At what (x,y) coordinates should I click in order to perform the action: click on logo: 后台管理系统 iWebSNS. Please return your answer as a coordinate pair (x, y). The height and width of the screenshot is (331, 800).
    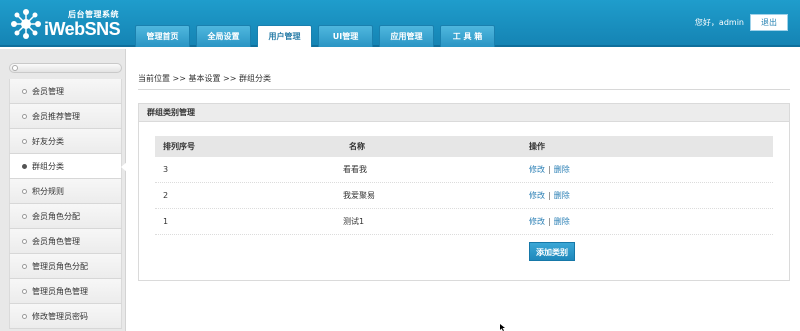
    Looking at the image, I should click on (70, 24).